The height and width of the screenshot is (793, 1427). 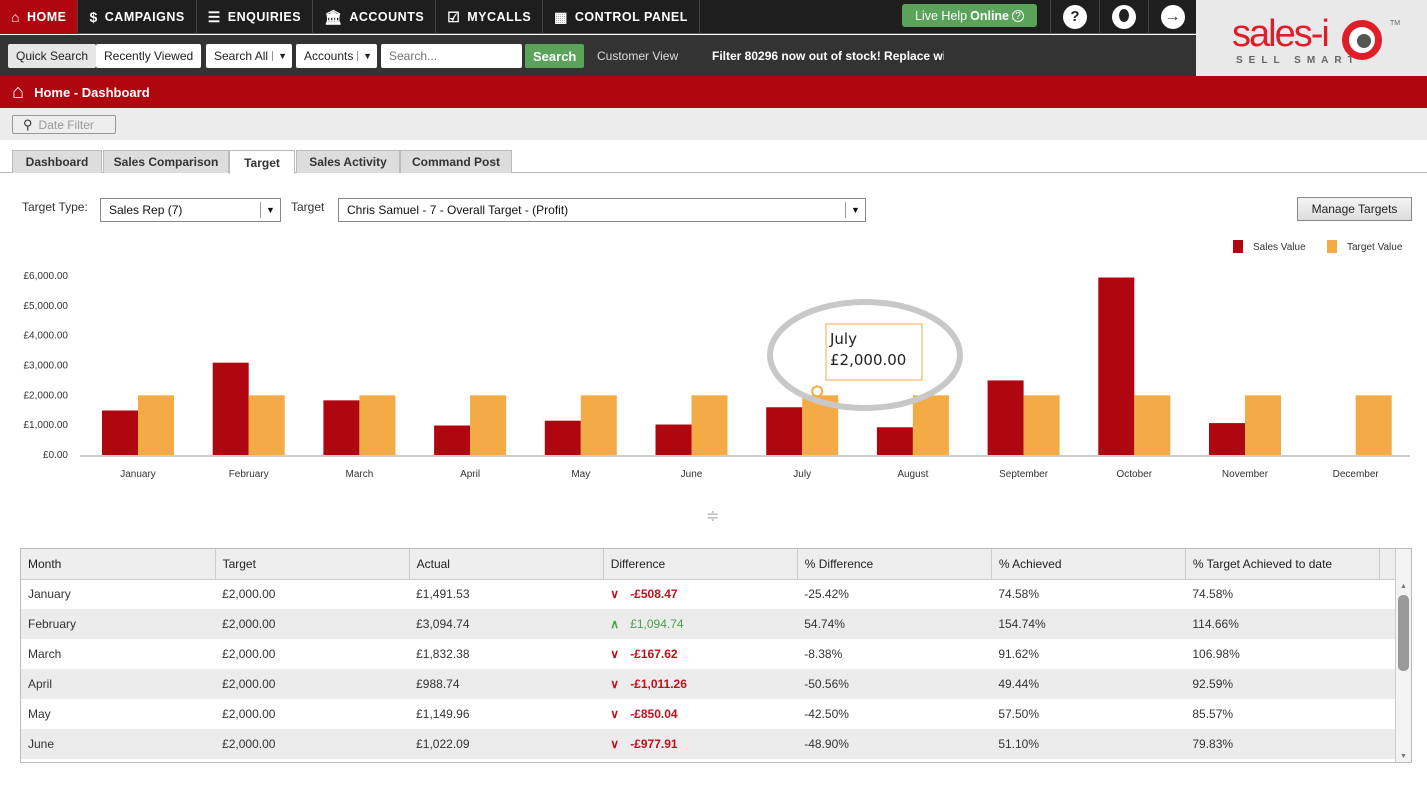 What do you see at coordinates (333, 16) in the screenshot?
I see `bank-icon: 🏛` at bounding box center [333, 16].